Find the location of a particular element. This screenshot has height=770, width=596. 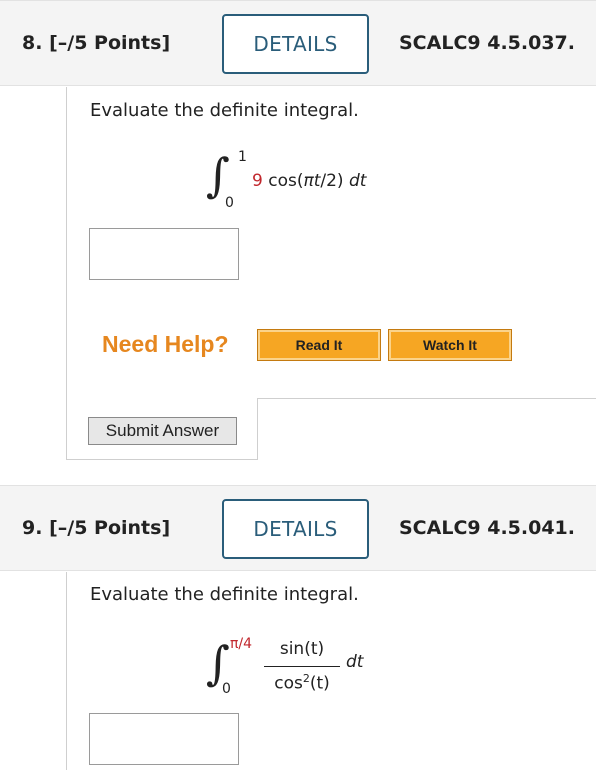

question-8-title: 8. [–/5 Points] is located at coordinates (96, 43).